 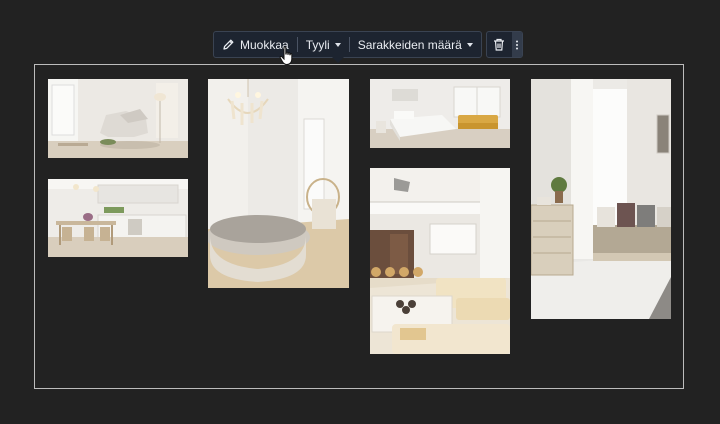 I want to click on more-options-button, so click(x=516, y=44).